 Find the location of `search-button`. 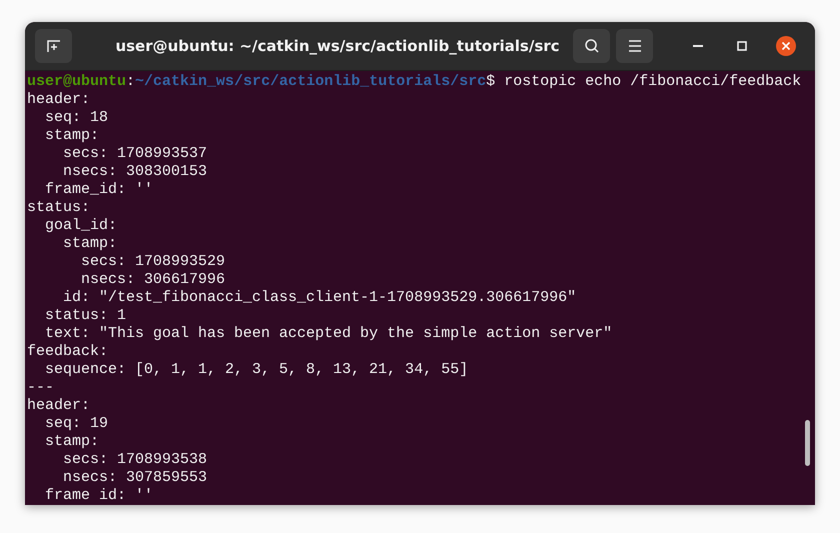

search-button is located at coordinates (591, 46).